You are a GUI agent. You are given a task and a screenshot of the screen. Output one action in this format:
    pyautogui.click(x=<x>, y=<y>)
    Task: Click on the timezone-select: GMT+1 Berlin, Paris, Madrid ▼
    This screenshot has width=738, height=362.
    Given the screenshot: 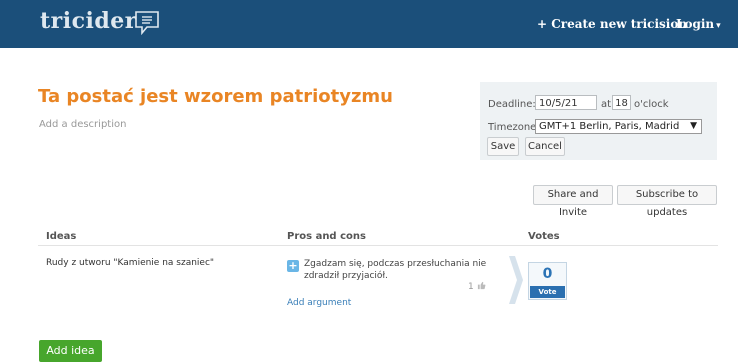 What is the action you would take?
    pyautogui.click(x=618, y=126)
    